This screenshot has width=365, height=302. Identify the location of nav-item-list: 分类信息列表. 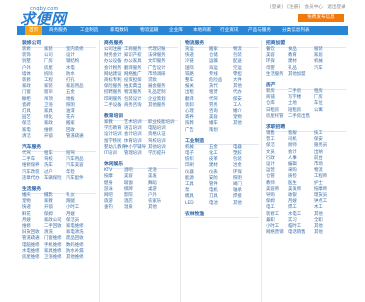
(296, 30).